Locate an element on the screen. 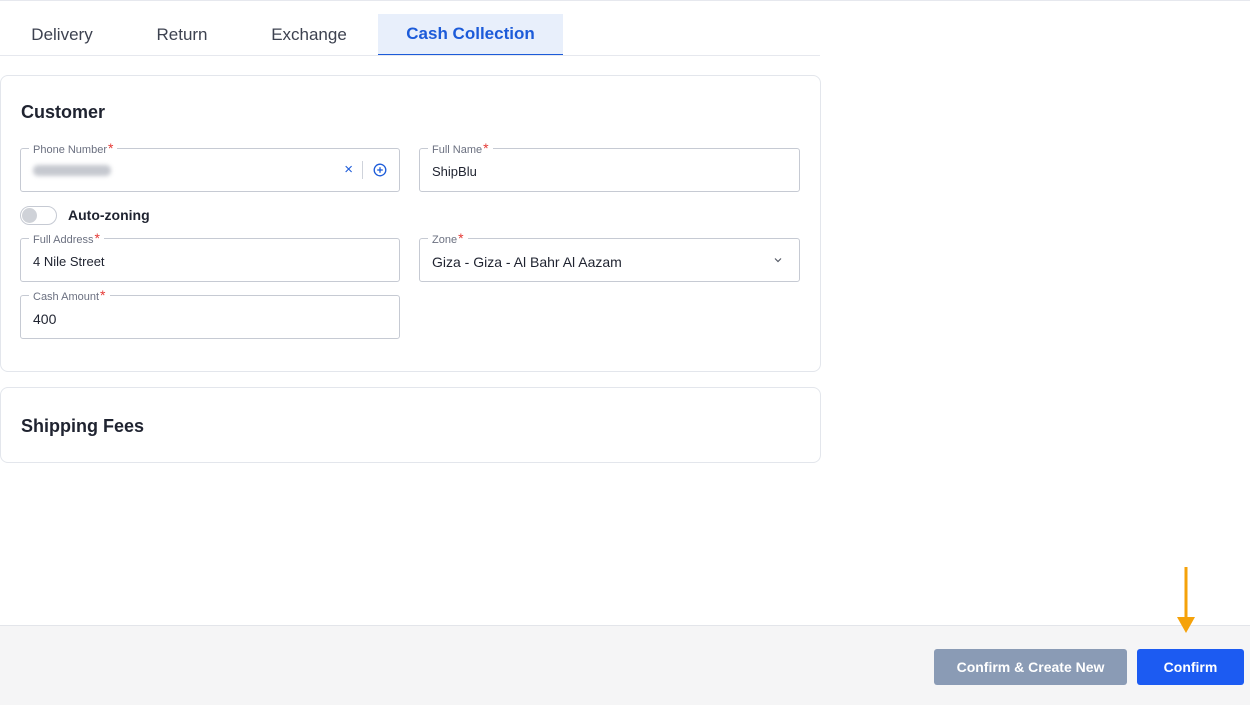  auto-zoning-toggle is located at coordinates (38, 215).